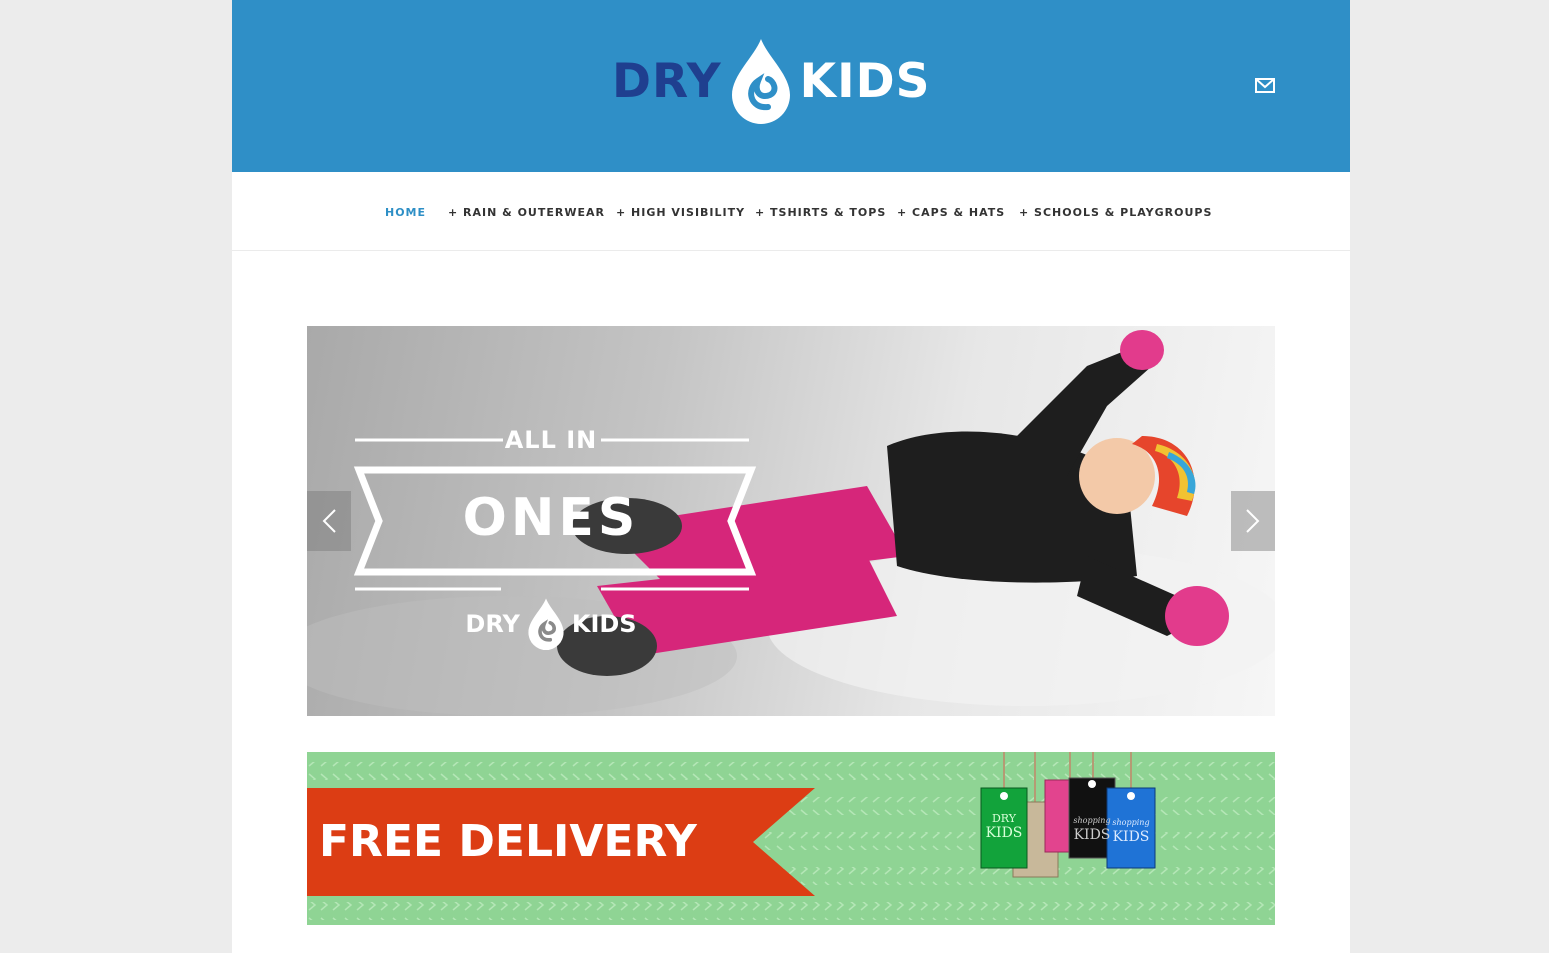 This screenshot has width=1549, height=953. I want to click on nav-item-home: HOME, so click(405, 212).